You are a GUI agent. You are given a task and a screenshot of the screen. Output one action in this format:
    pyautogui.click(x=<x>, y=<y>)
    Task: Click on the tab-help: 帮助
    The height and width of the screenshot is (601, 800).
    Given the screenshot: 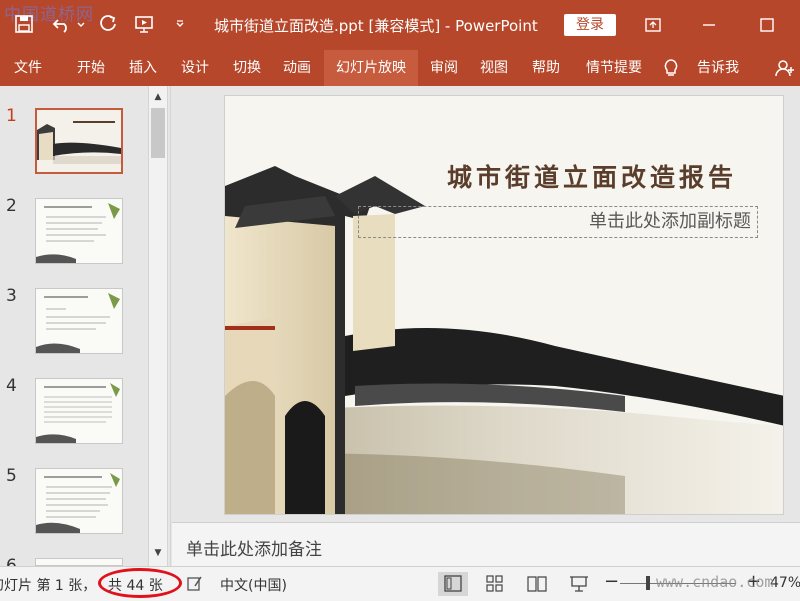 What is the action you would take?
    pyautogui.click(x=546, y=68)
    